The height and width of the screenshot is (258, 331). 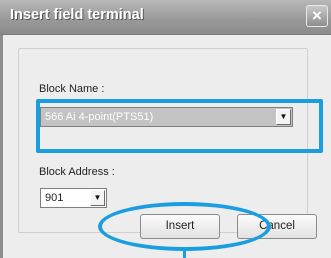 I want to click on chevron-down-icon: ▼, so click(x=97, y=197).